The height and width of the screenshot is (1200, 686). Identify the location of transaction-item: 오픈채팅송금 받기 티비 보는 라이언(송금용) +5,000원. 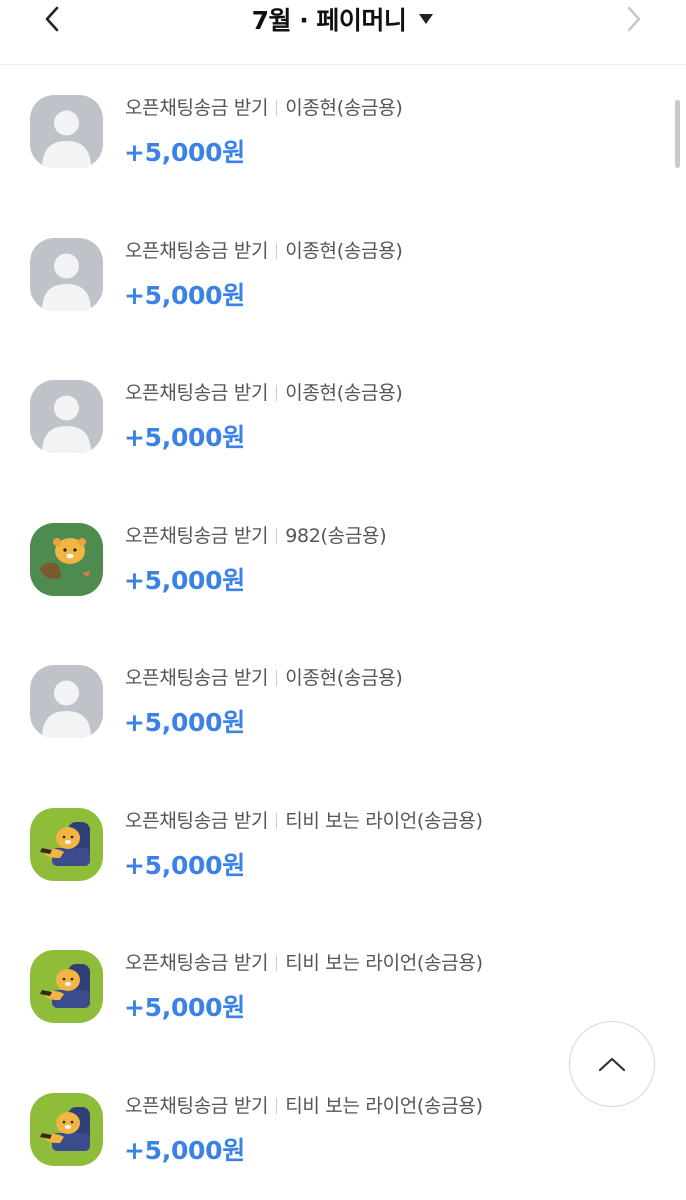
(343, 849).